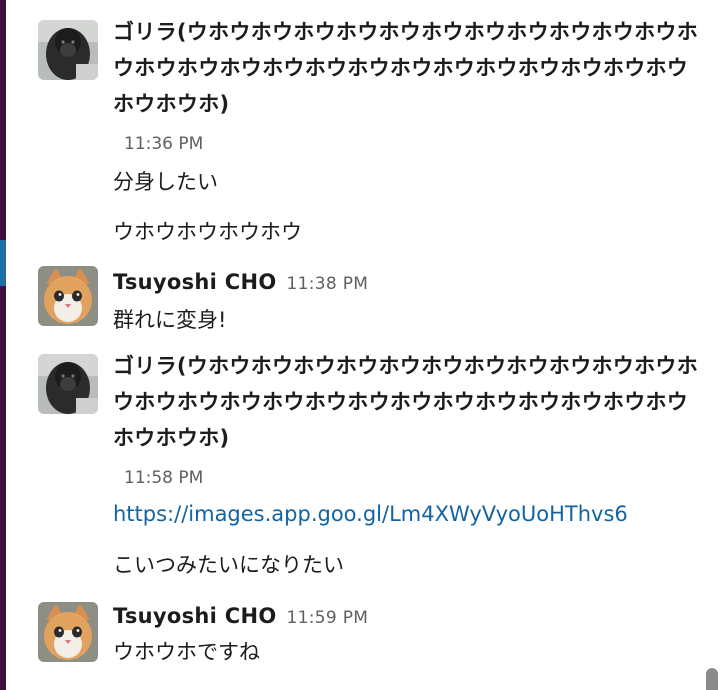 This screenshot has height=690, width=720. What do you see at coordinates (408, 617) in the screenshot?
I see `sender-name: Tsuyoshi CHO 11:59 PM` at bounding box center [408, 617].